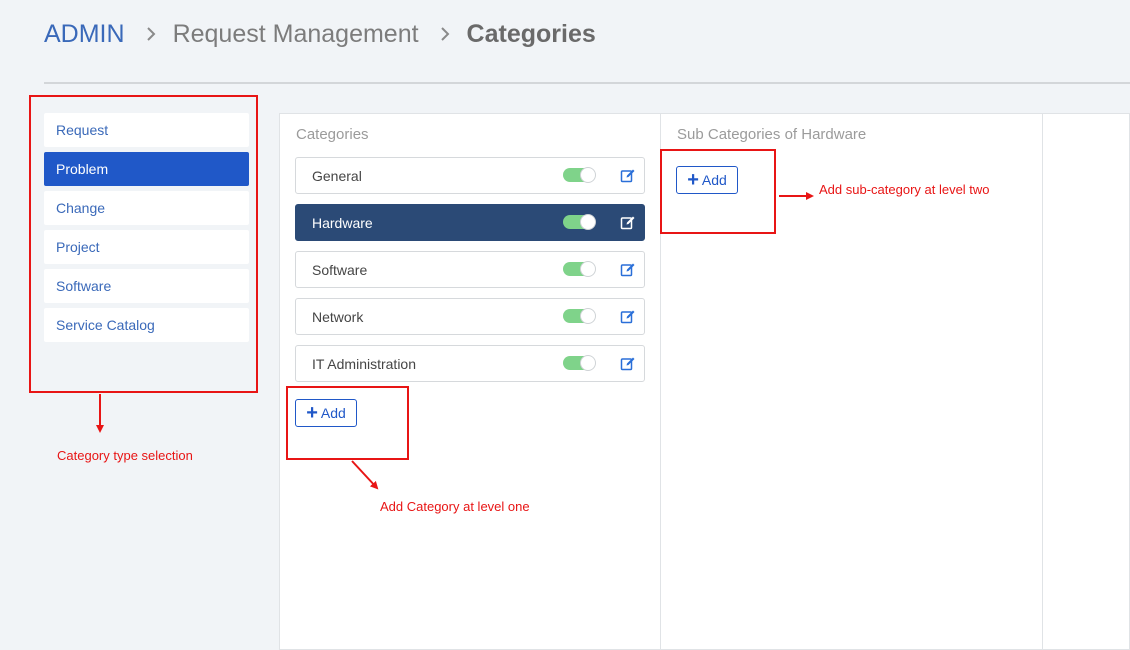  I want to click on add-subcategory-button: + Add, so click(707, 180).